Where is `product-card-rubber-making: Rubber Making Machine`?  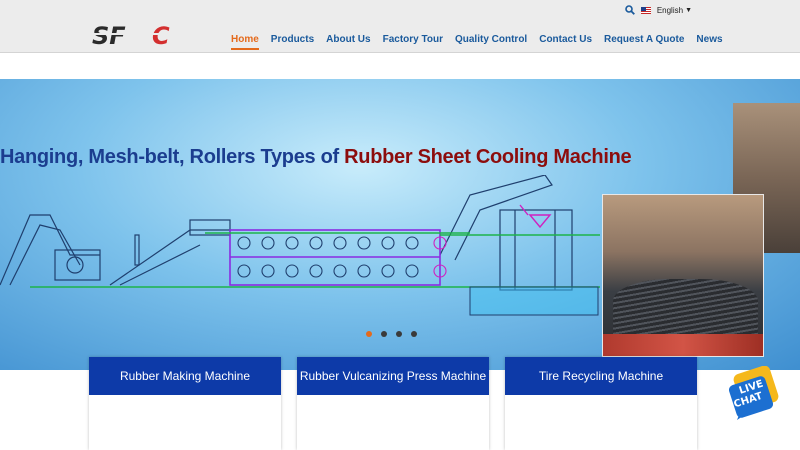 product-card-rubber-making: Rubber Making Machine is located at coordinates (185, 403).